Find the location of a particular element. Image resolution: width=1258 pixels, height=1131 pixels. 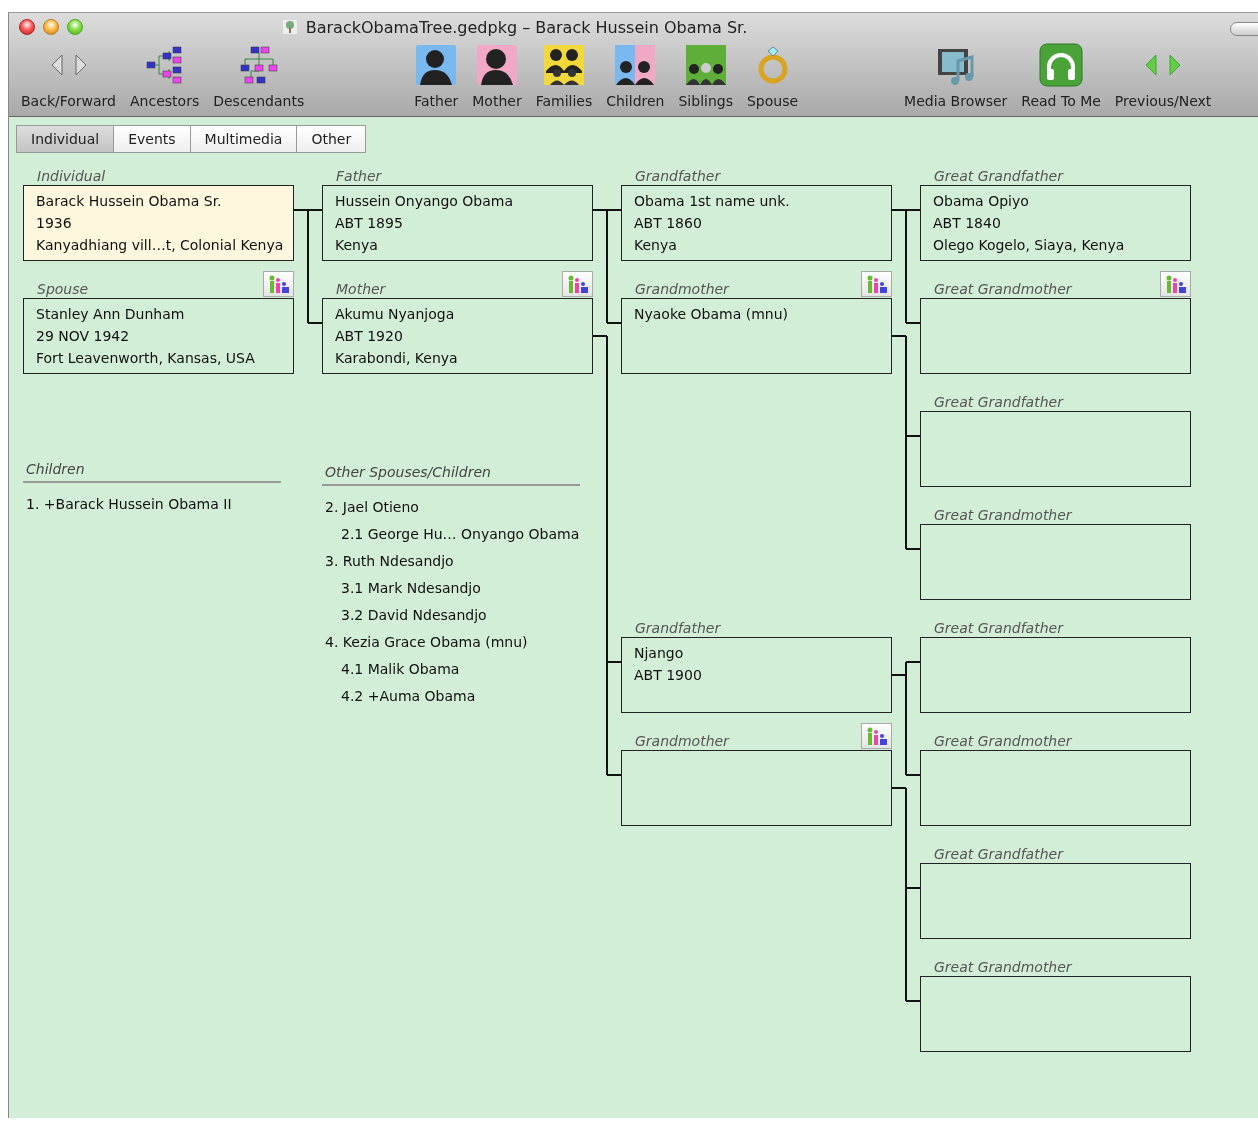

family-member-link: 1. +Barack Hussein Obama II is located at coordinates (158, 504).